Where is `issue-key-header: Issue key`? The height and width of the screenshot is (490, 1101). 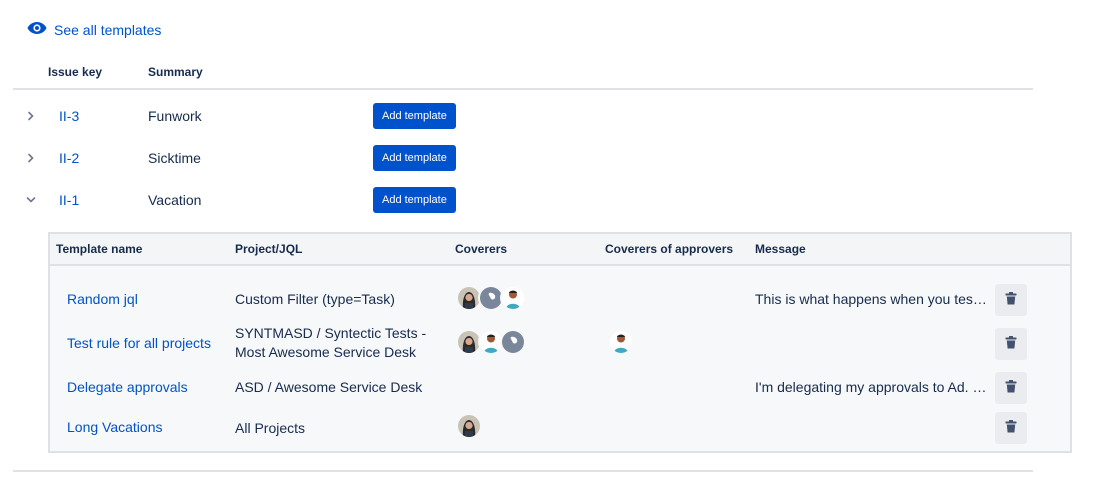
issue-key-header: Issue key is located at coordinates (75, 72).